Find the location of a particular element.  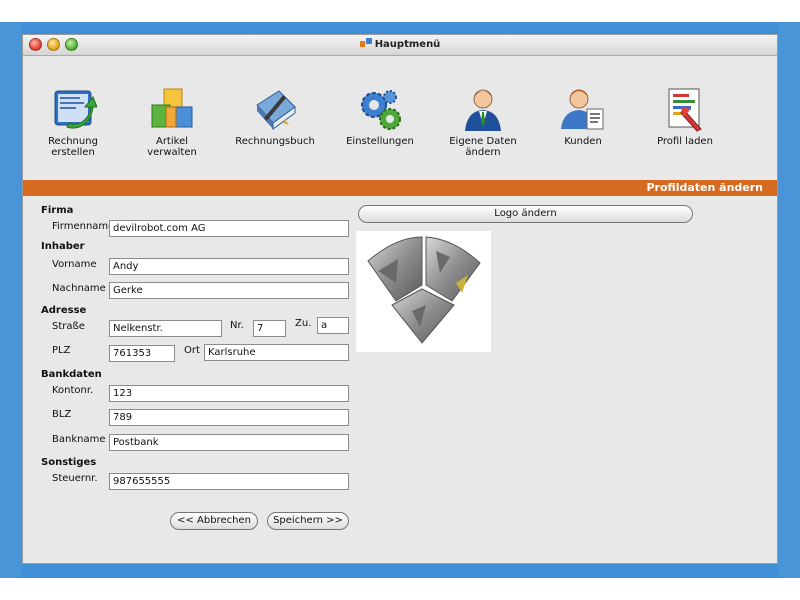

strasse-label: Straße is located at coordinates (68, 326).